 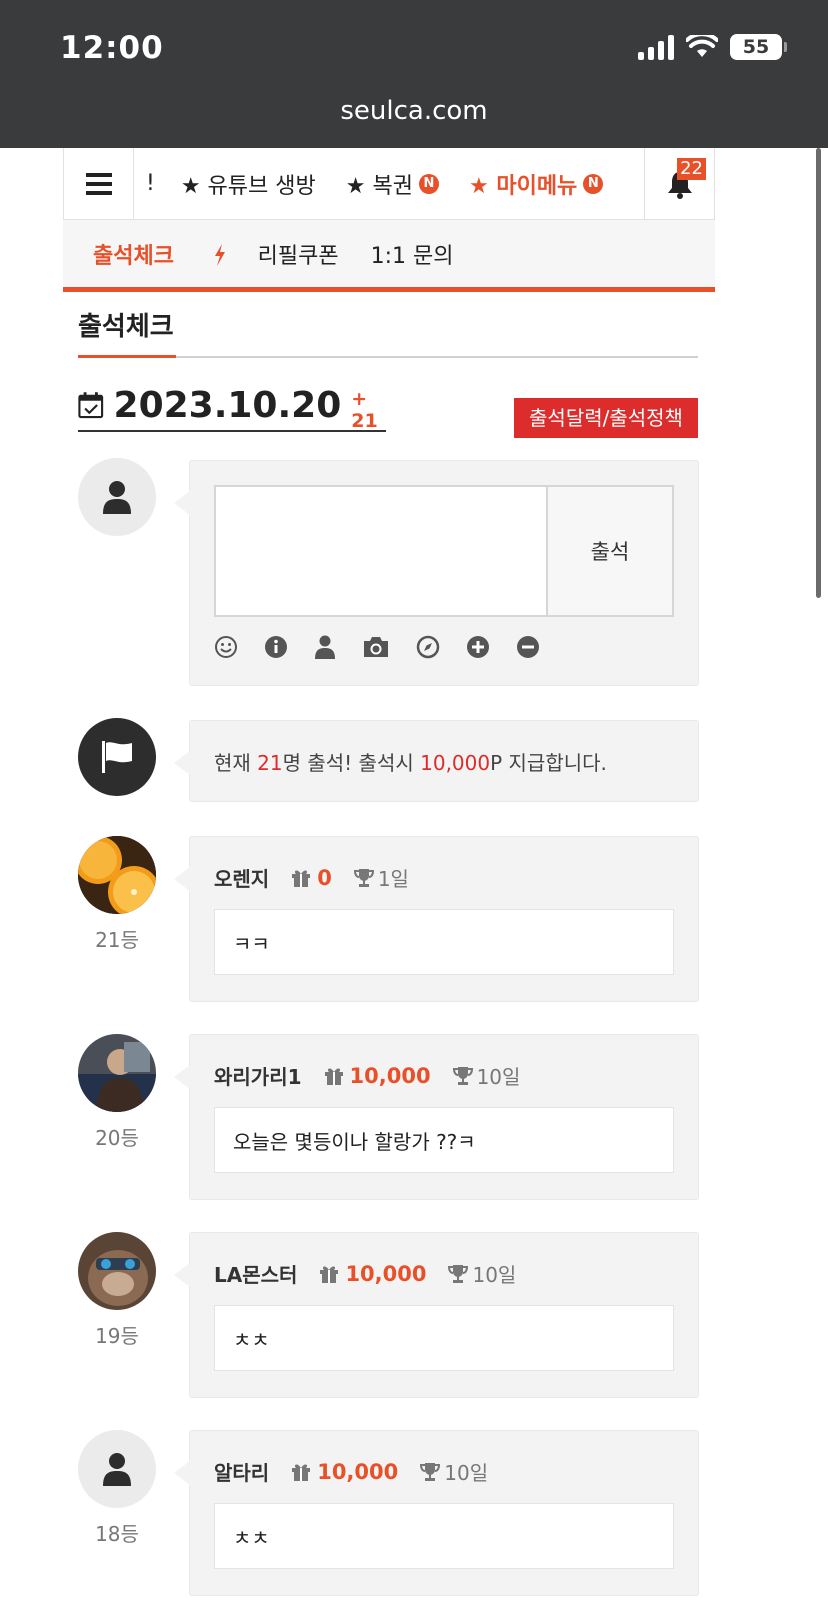 I want to click on tab-refill-coupon: 리필쿠폰, so click(x=298, y=254).